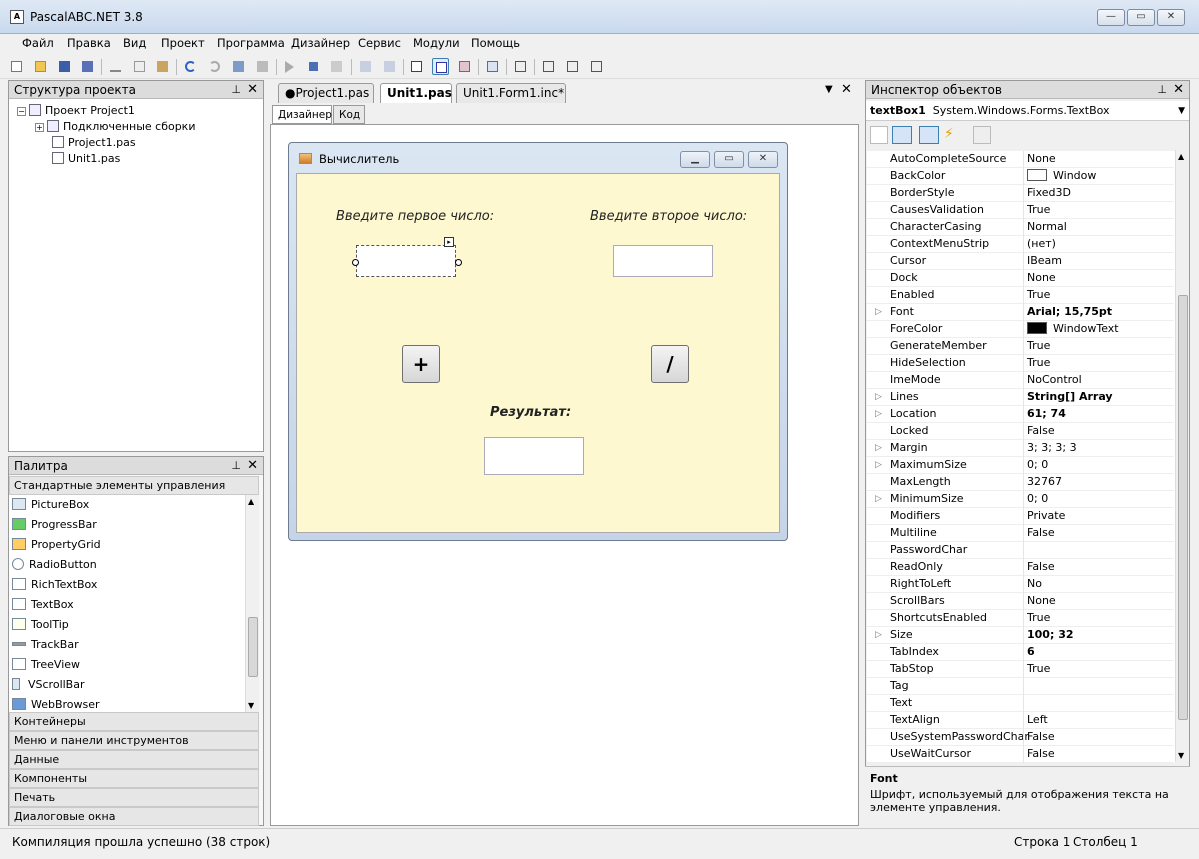 The width and height of the screenshot is (1199, 859). I want to click on new-file-icon, so click(16, 66).